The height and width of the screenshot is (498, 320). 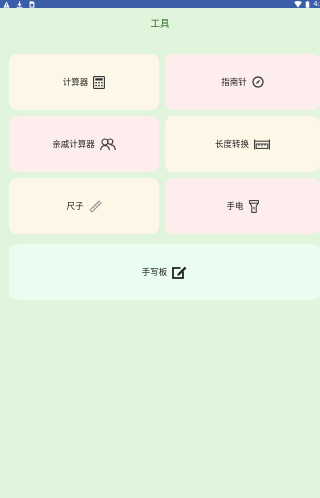 I want to click on edit-icon, so click(x=179, y=272).